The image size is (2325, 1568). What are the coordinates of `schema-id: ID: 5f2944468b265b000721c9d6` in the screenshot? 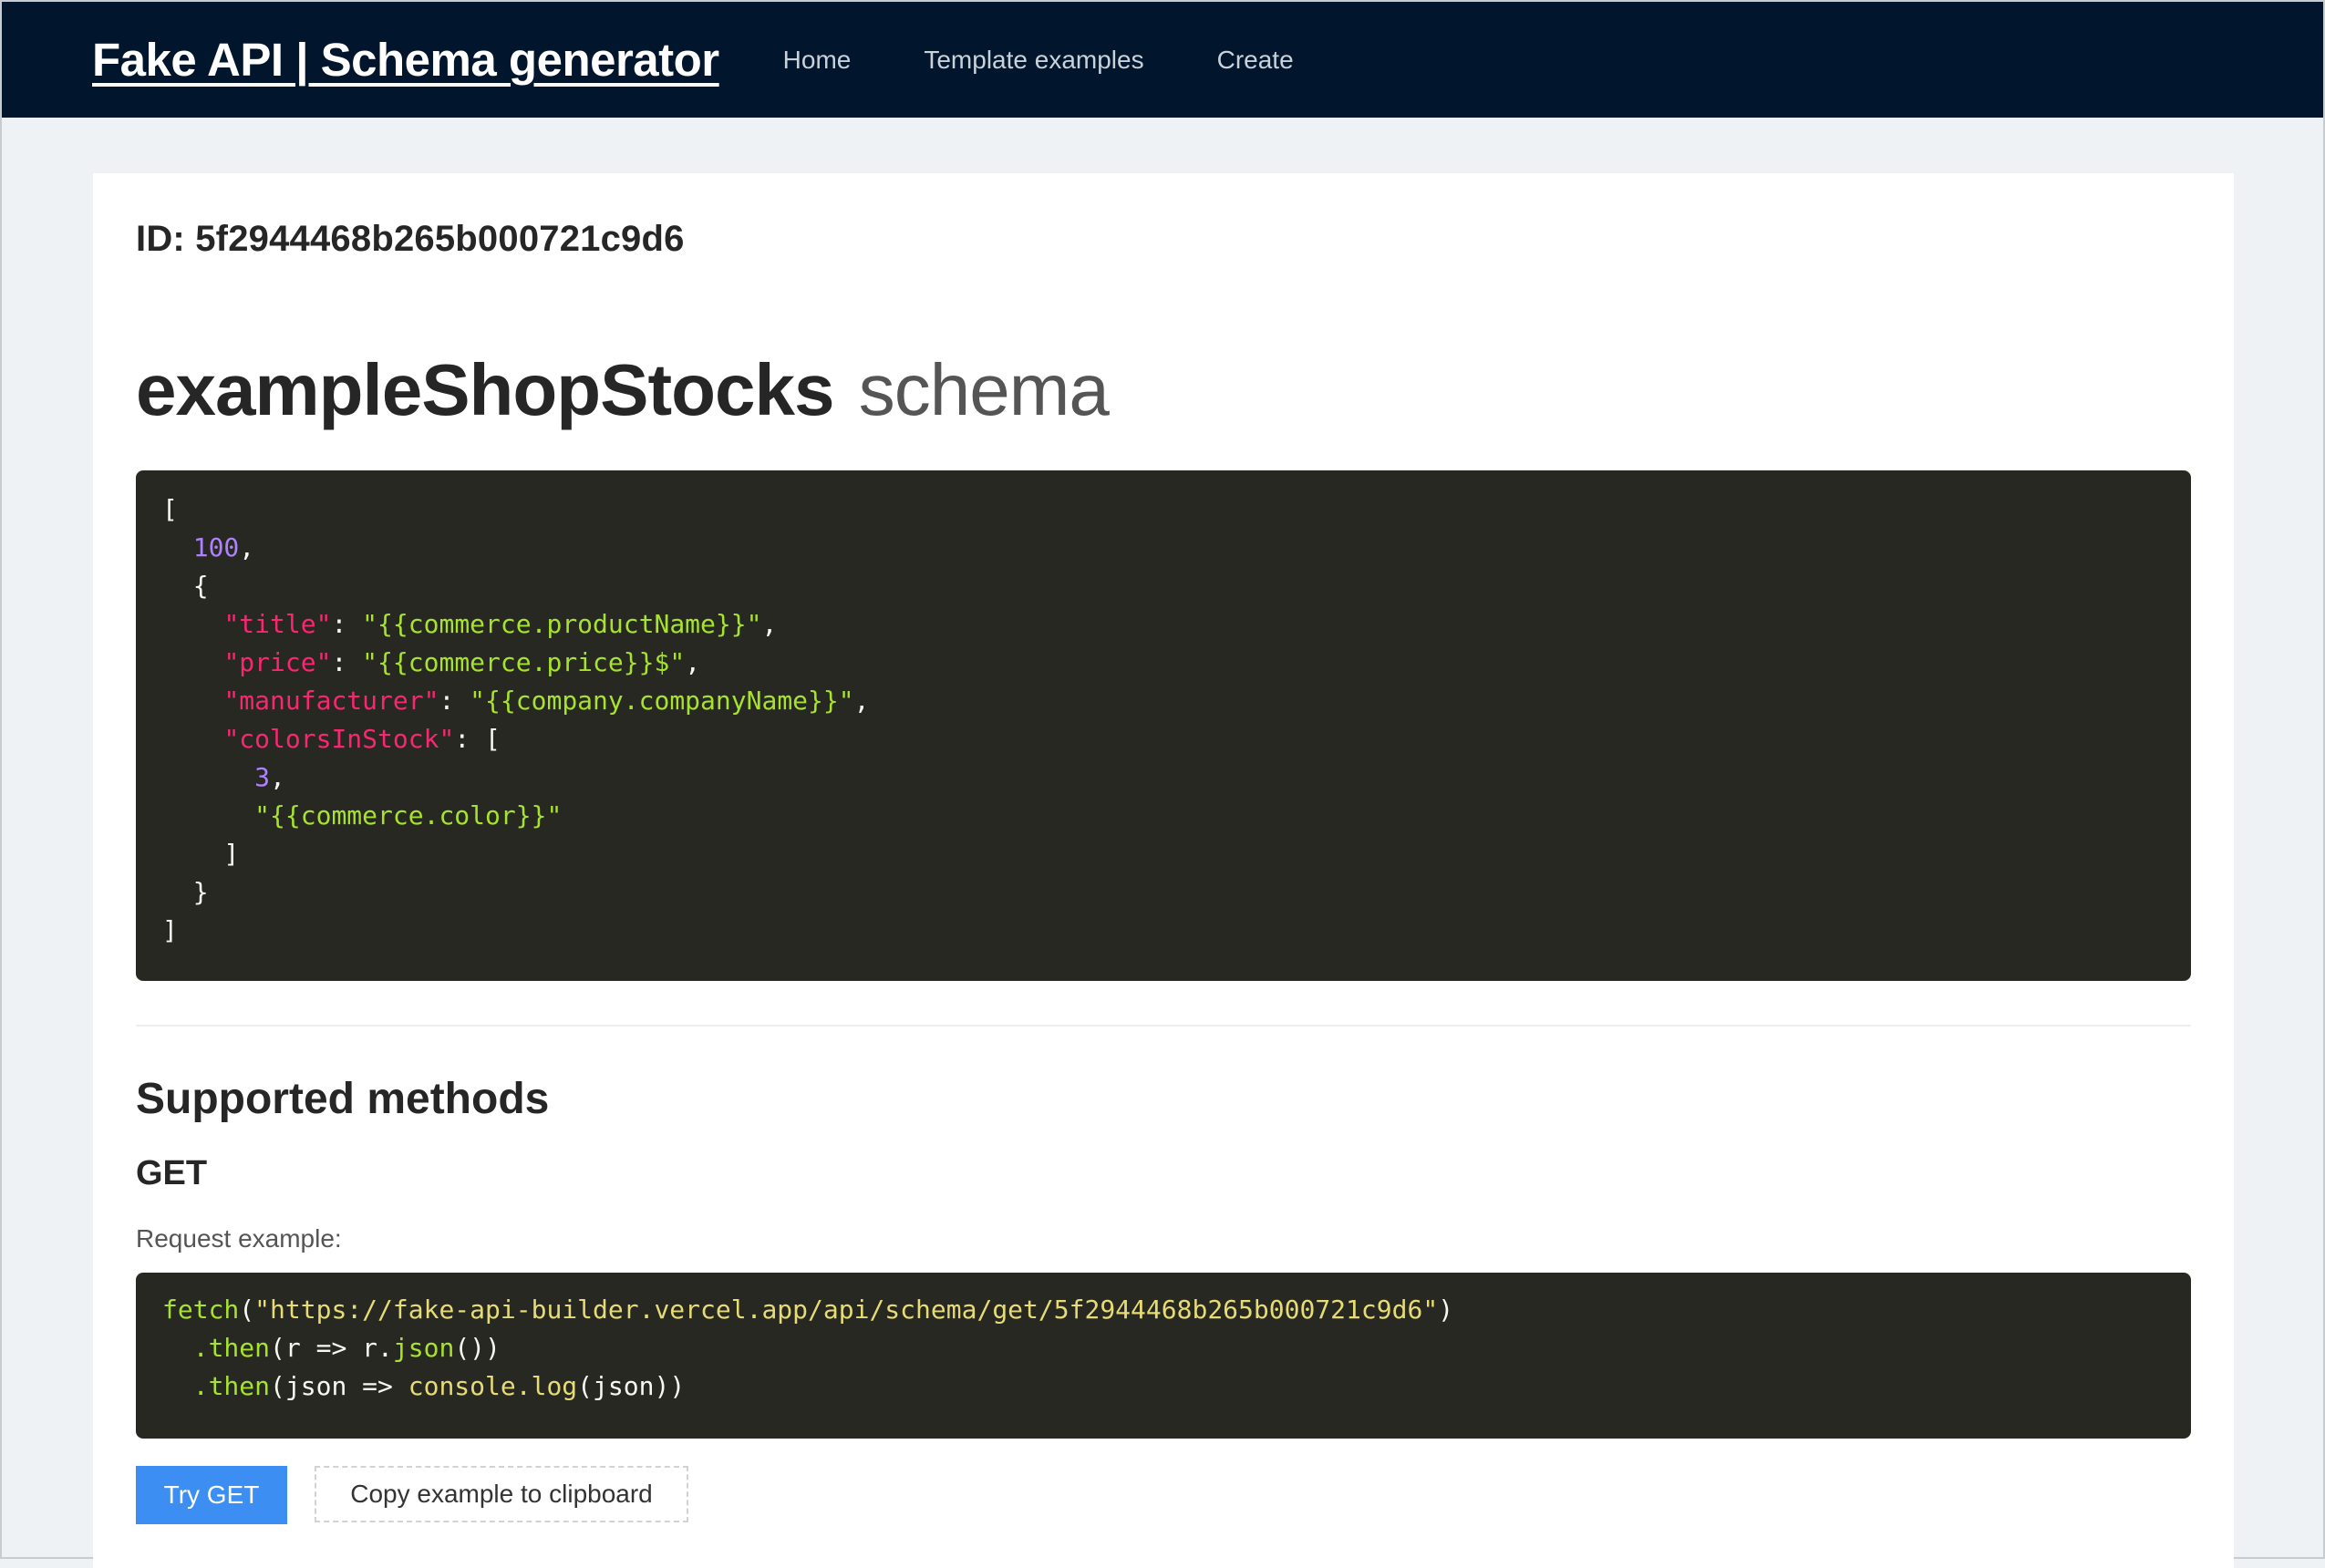 It's located at (410, 239).